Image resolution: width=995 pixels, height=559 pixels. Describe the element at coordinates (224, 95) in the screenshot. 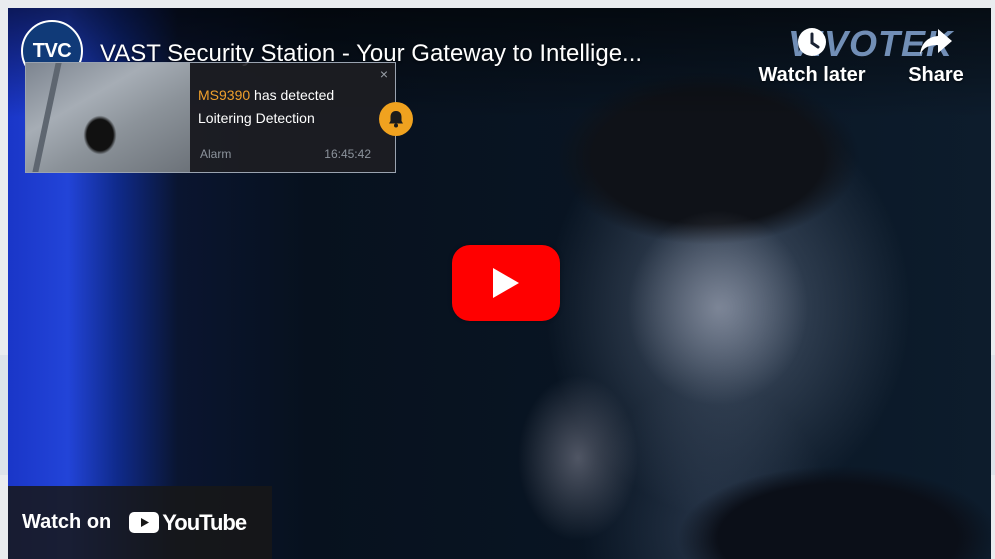

I see `notification-device: MS9390` at that location.